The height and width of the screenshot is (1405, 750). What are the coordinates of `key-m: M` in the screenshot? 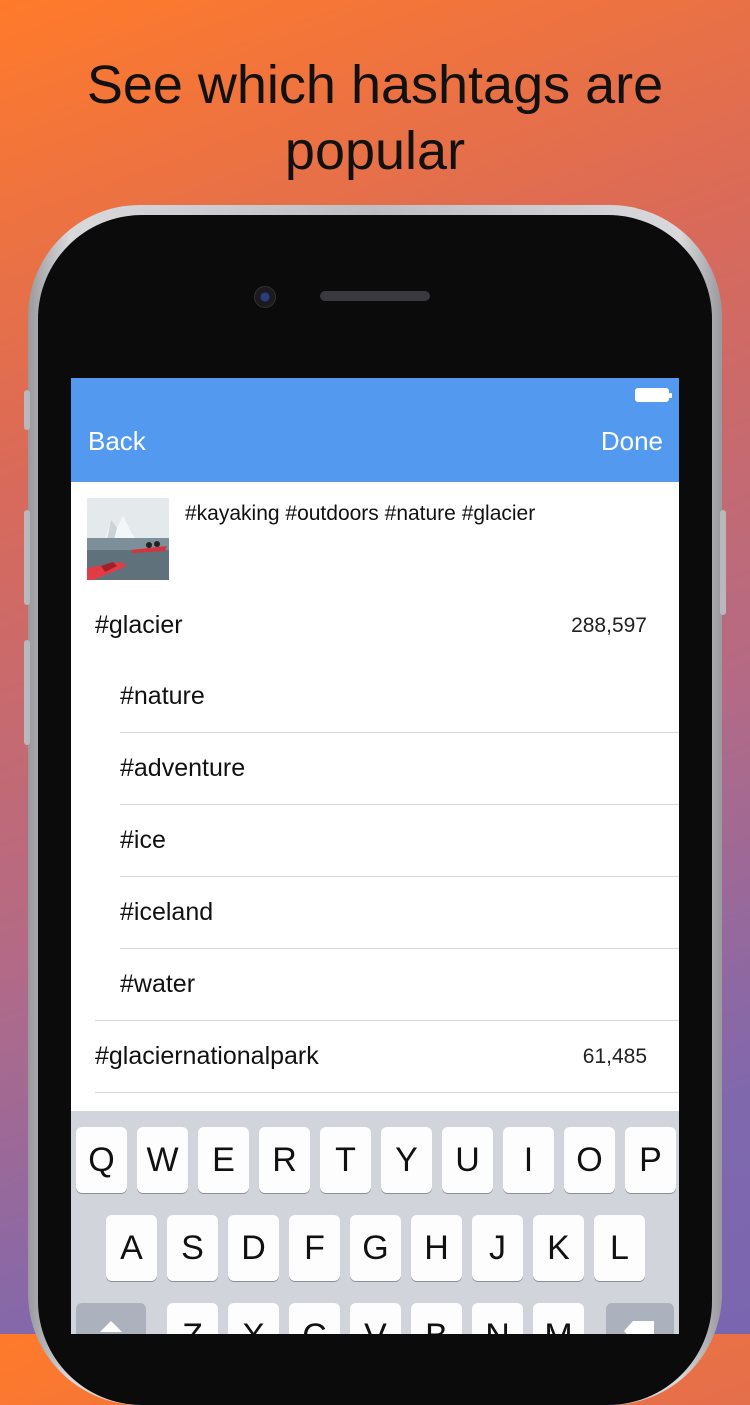 It's located at (558, 1318).